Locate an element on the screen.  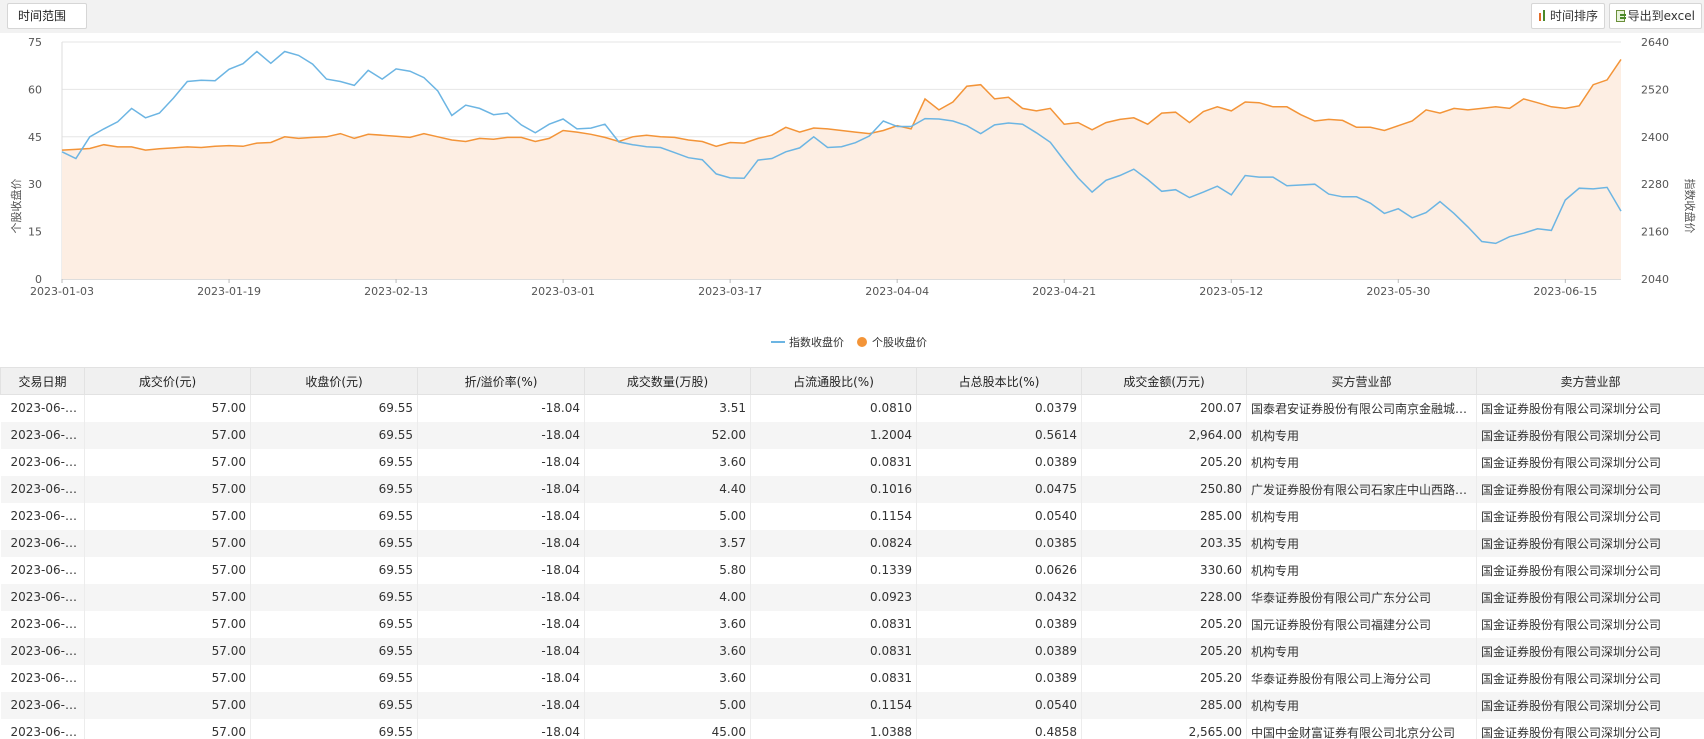
table-cell: 华泰证券股份有限公司广东分公司 is located at coordinates (1361, 597).